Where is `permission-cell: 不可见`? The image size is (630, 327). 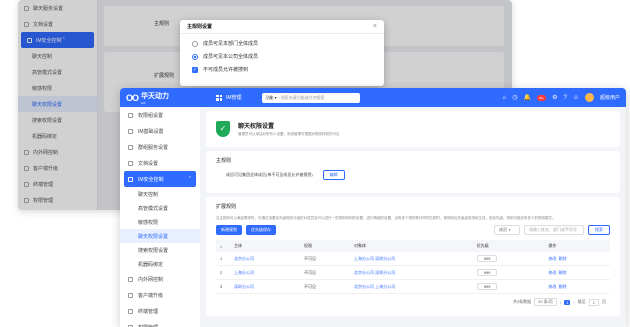
permission-cell: 不可见 is located at coordinates (324, 286).